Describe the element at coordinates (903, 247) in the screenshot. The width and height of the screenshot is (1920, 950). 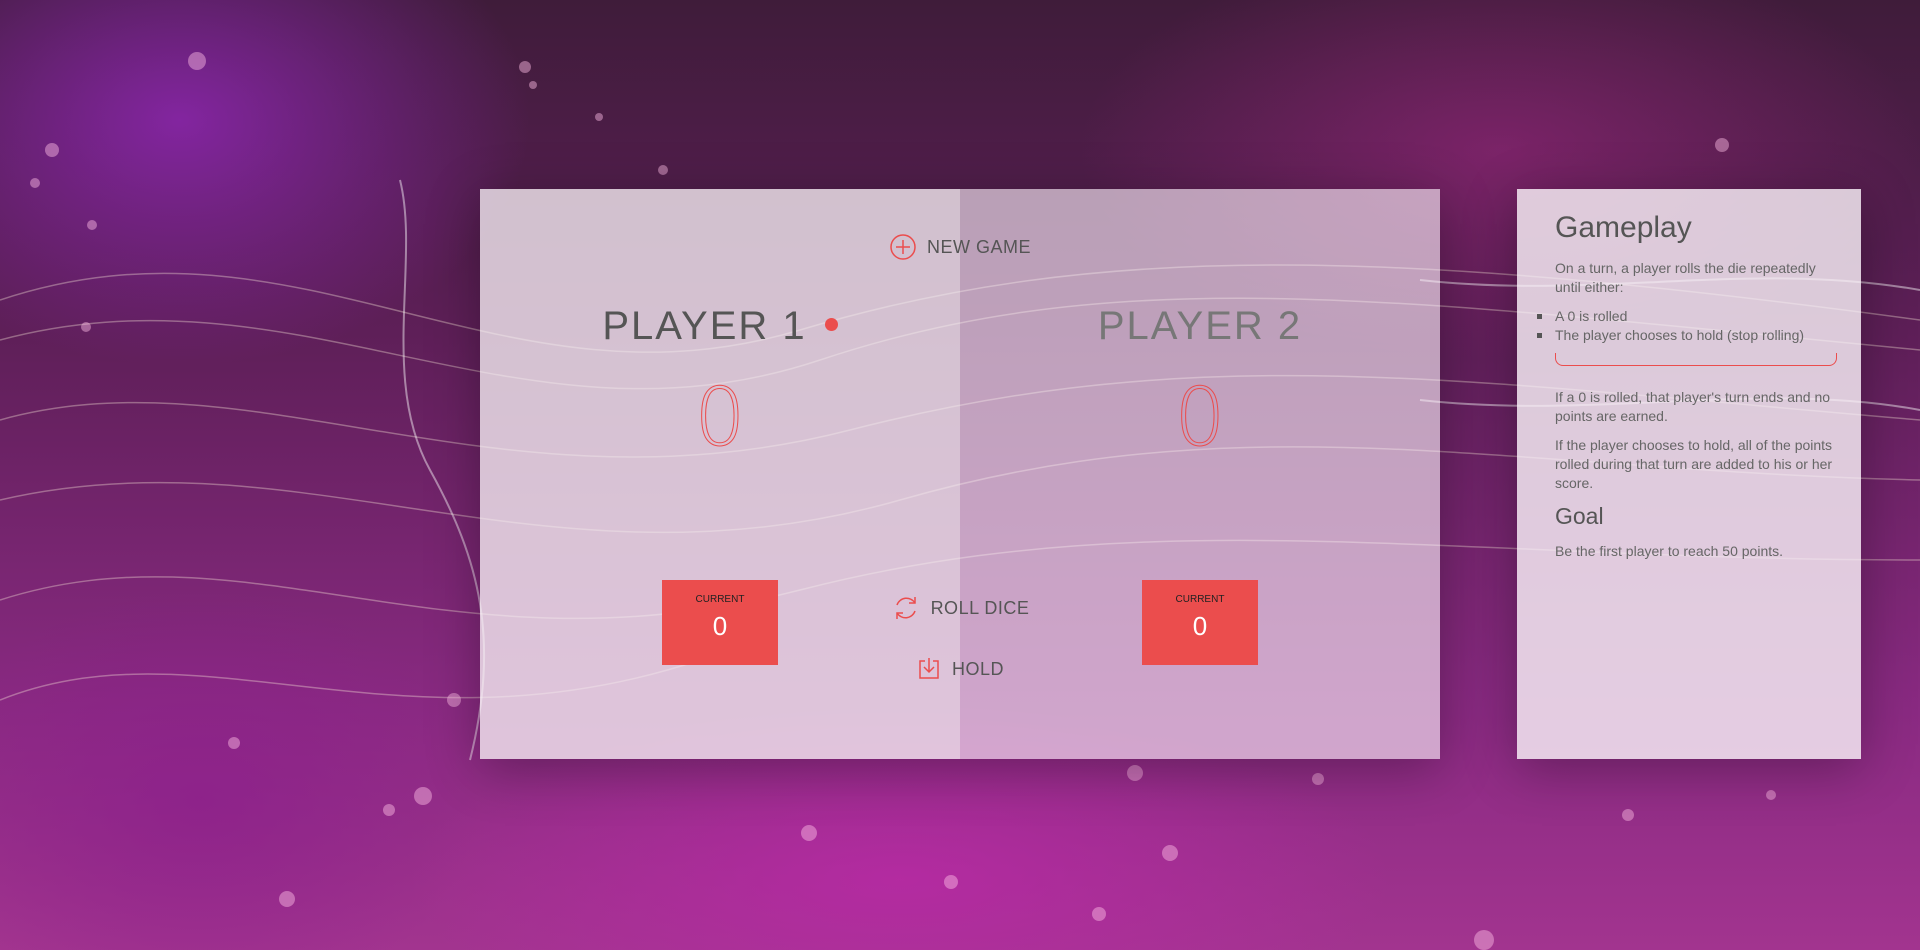
I see `plus-circle-icon` at that location.